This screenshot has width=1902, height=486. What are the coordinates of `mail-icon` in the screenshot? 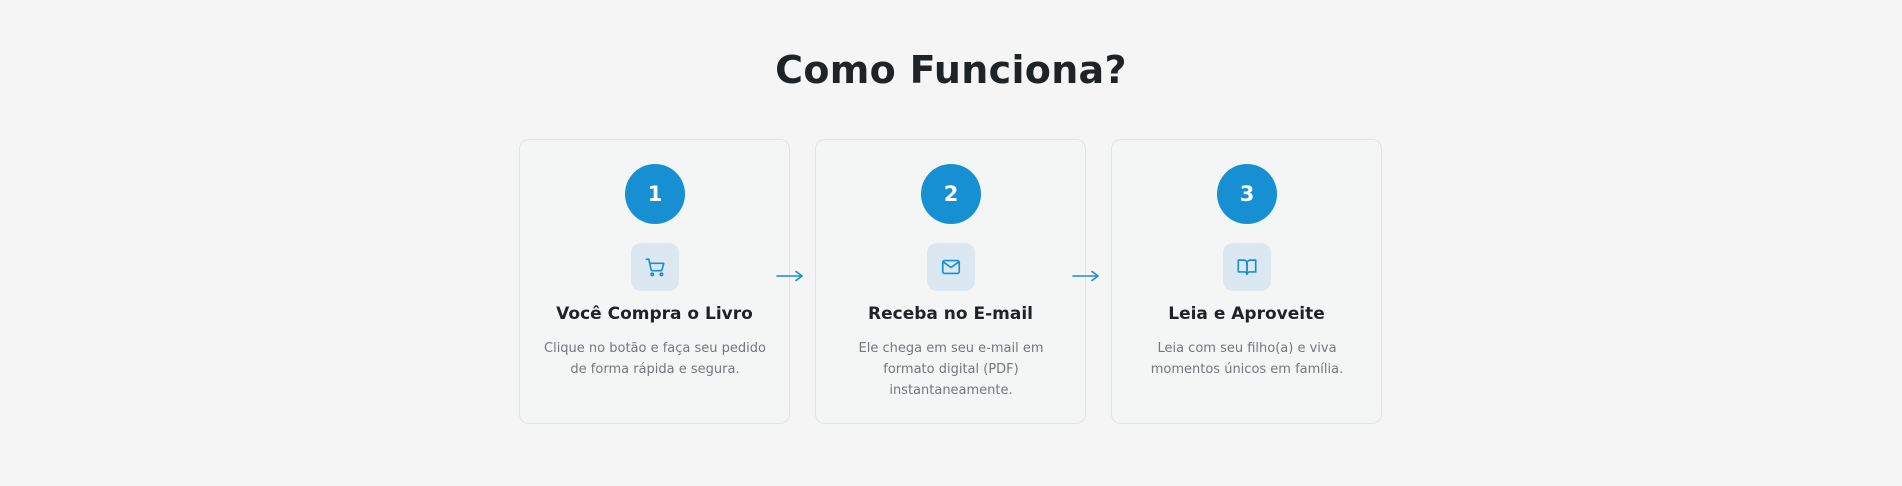 It's located at (951, 267).